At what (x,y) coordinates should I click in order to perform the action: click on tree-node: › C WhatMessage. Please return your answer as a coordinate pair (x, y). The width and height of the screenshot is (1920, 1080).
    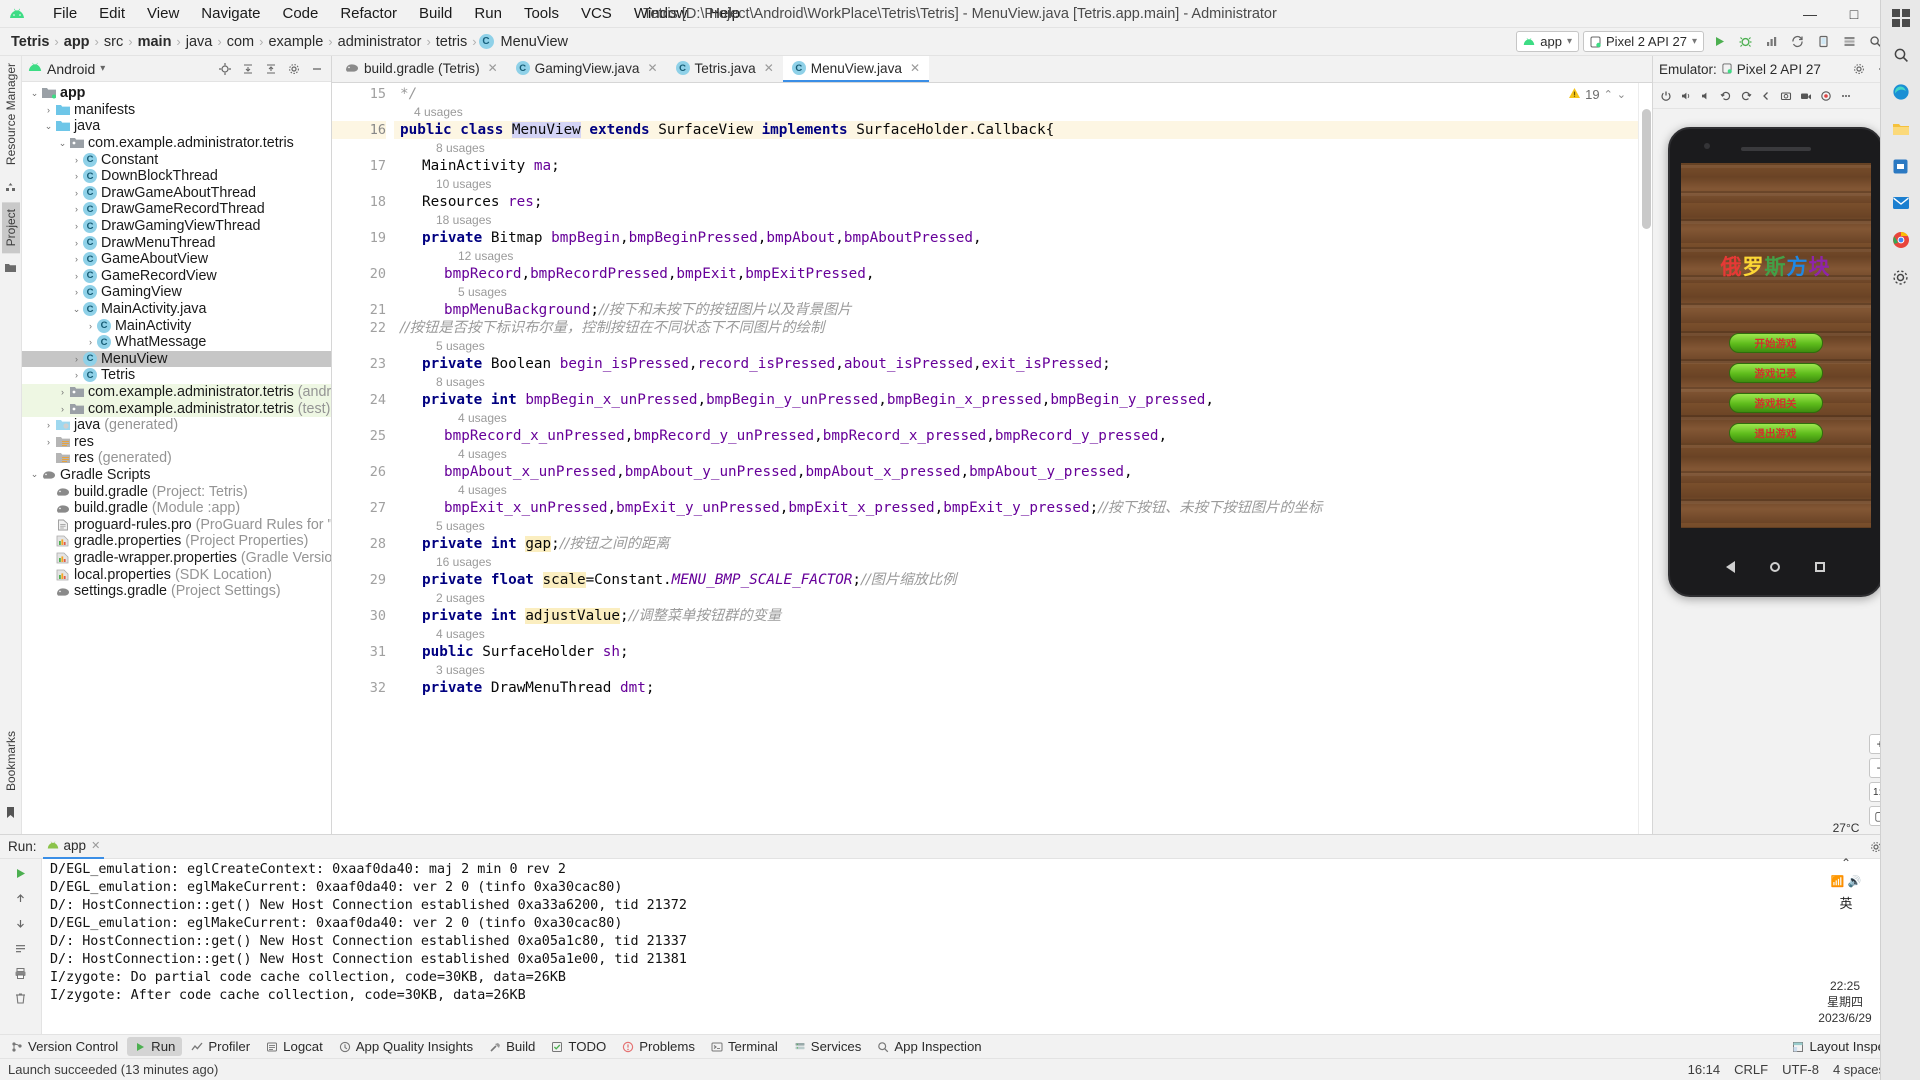
    Looking at the image, I should click on (176, 342).